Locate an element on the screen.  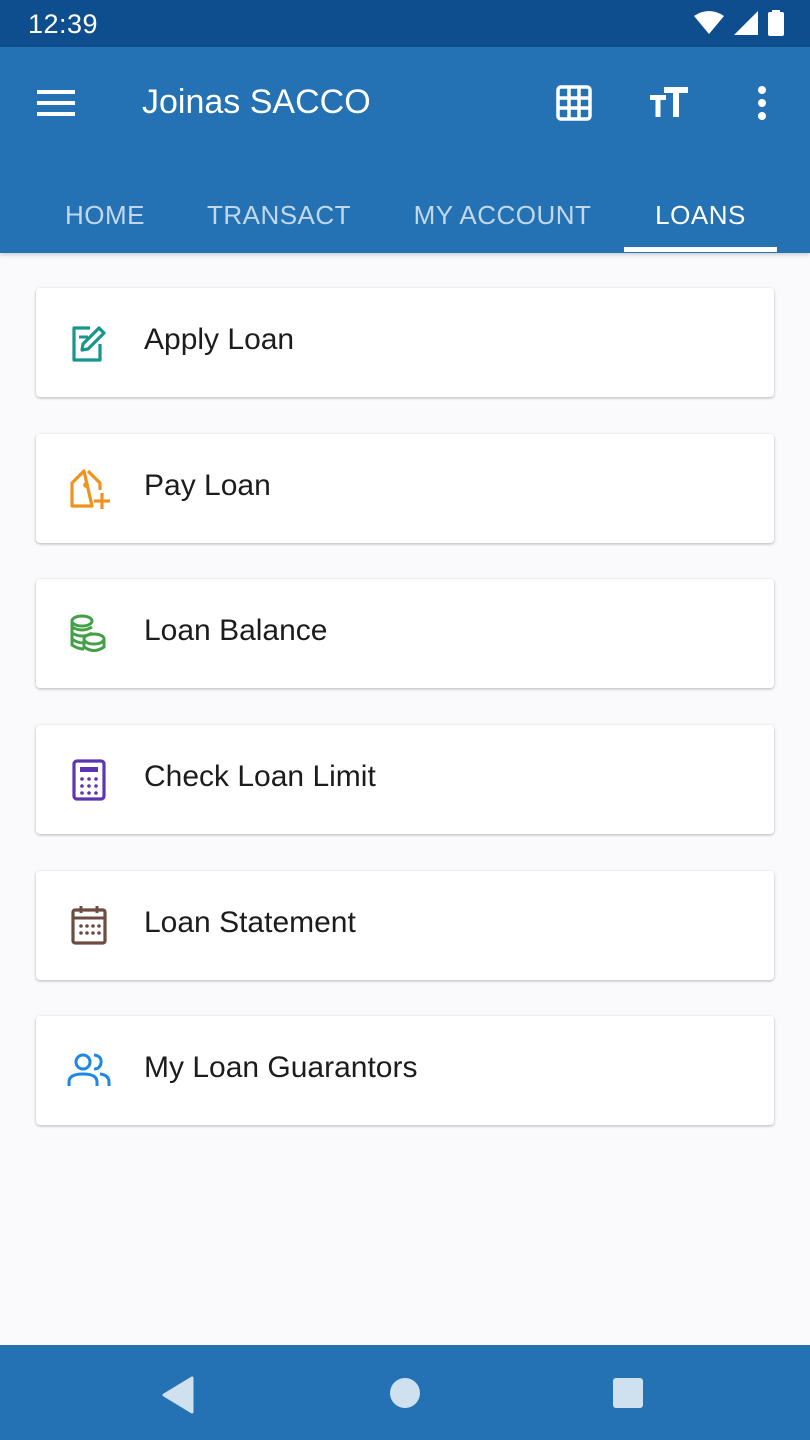
tab-transact: TRANSACT is located at coordinates (279, 215).